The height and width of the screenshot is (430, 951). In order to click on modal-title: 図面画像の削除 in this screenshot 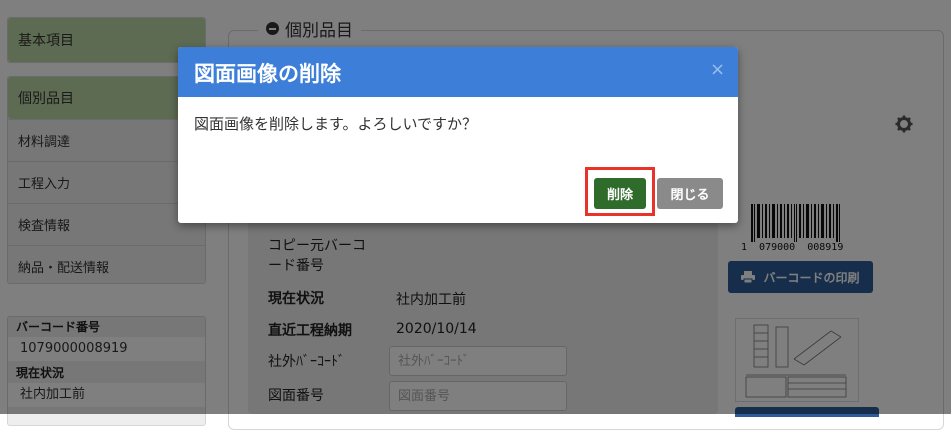, I will do `click(267, 74)`.